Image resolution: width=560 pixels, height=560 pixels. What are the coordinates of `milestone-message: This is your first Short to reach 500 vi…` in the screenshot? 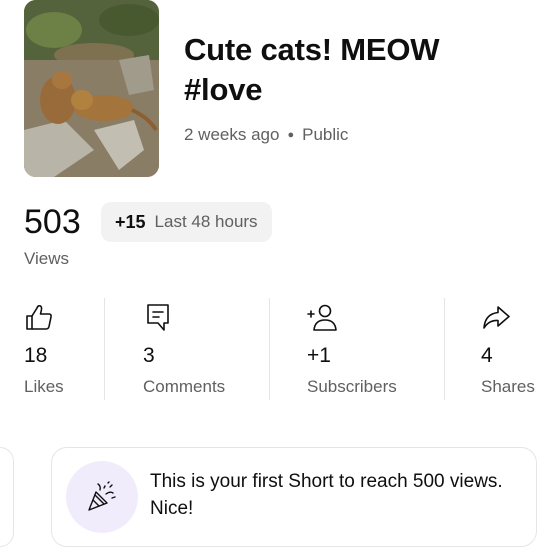 It's located at (326, 495).